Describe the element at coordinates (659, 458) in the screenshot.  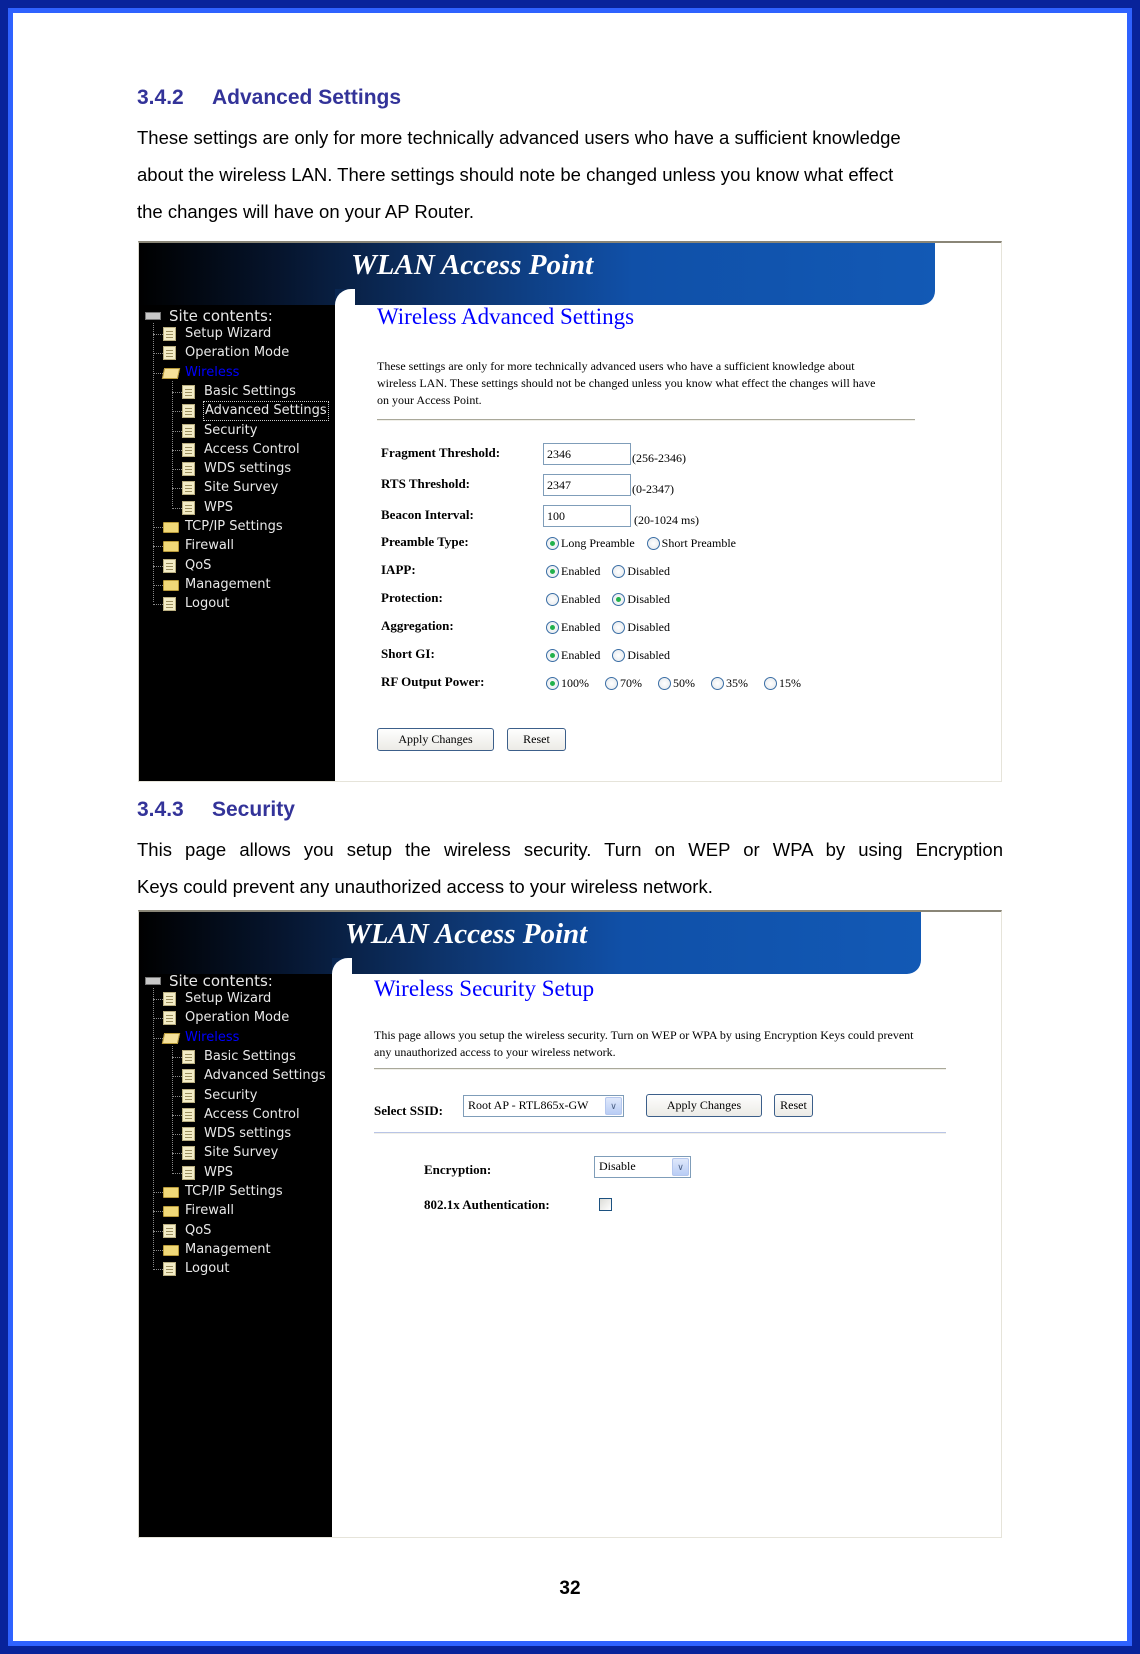
I see `fragment-threshold-hint: (256-2346)` at that location.